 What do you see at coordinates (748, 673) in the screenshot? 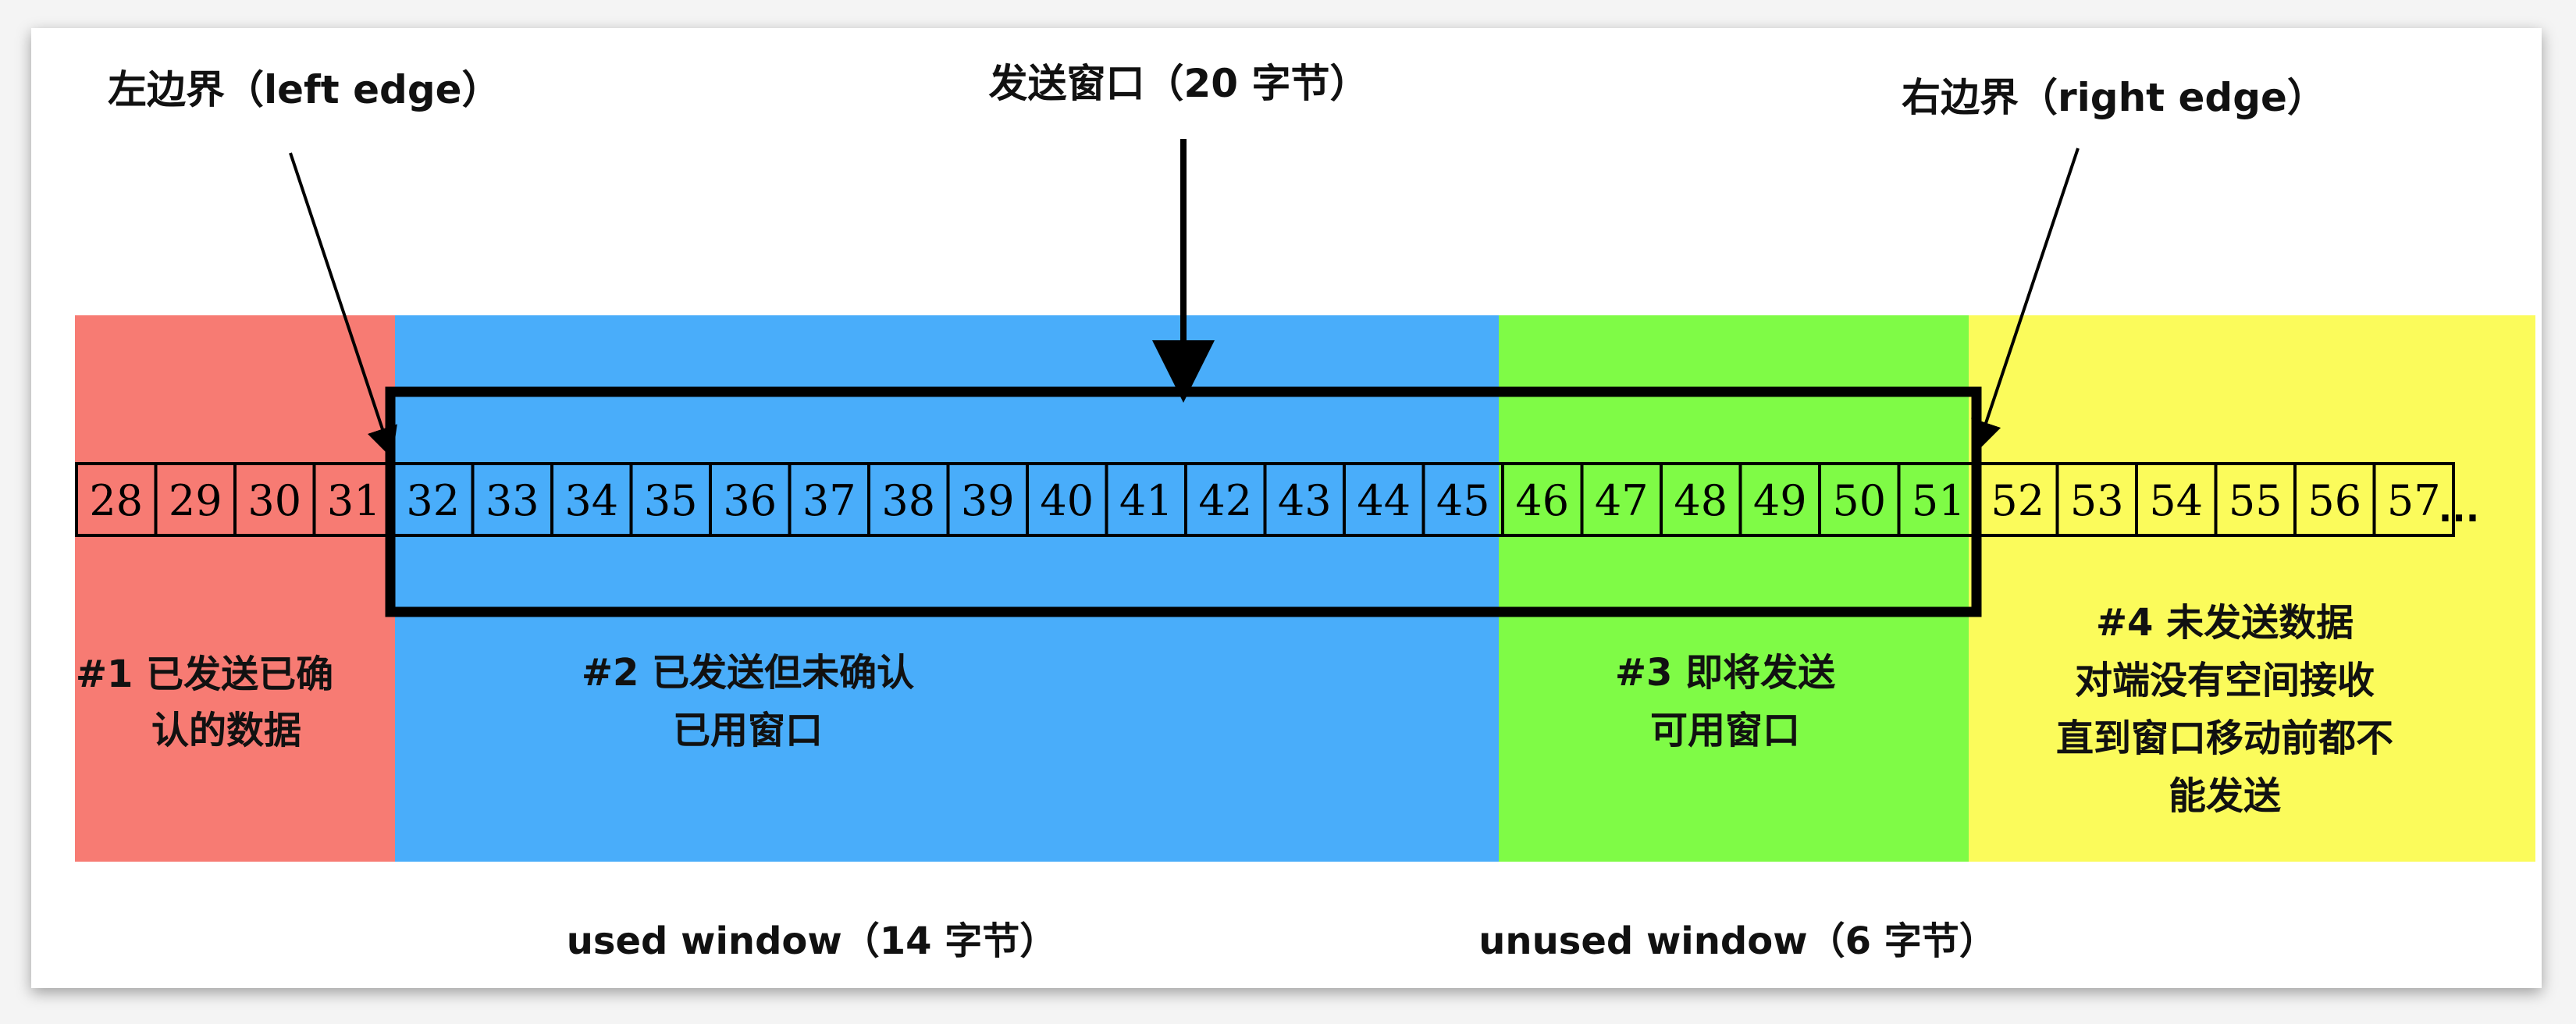
I see `region2-label-line1: #2 已发送但未确认` at bounding box center [748, 673].